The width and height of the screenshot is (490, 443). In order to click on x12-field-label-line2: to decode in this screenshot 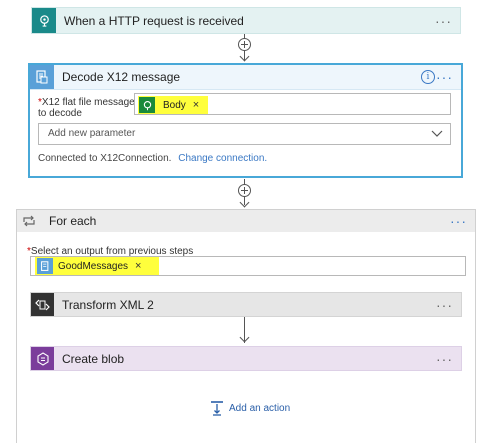, I will do `click(60, 113)`.